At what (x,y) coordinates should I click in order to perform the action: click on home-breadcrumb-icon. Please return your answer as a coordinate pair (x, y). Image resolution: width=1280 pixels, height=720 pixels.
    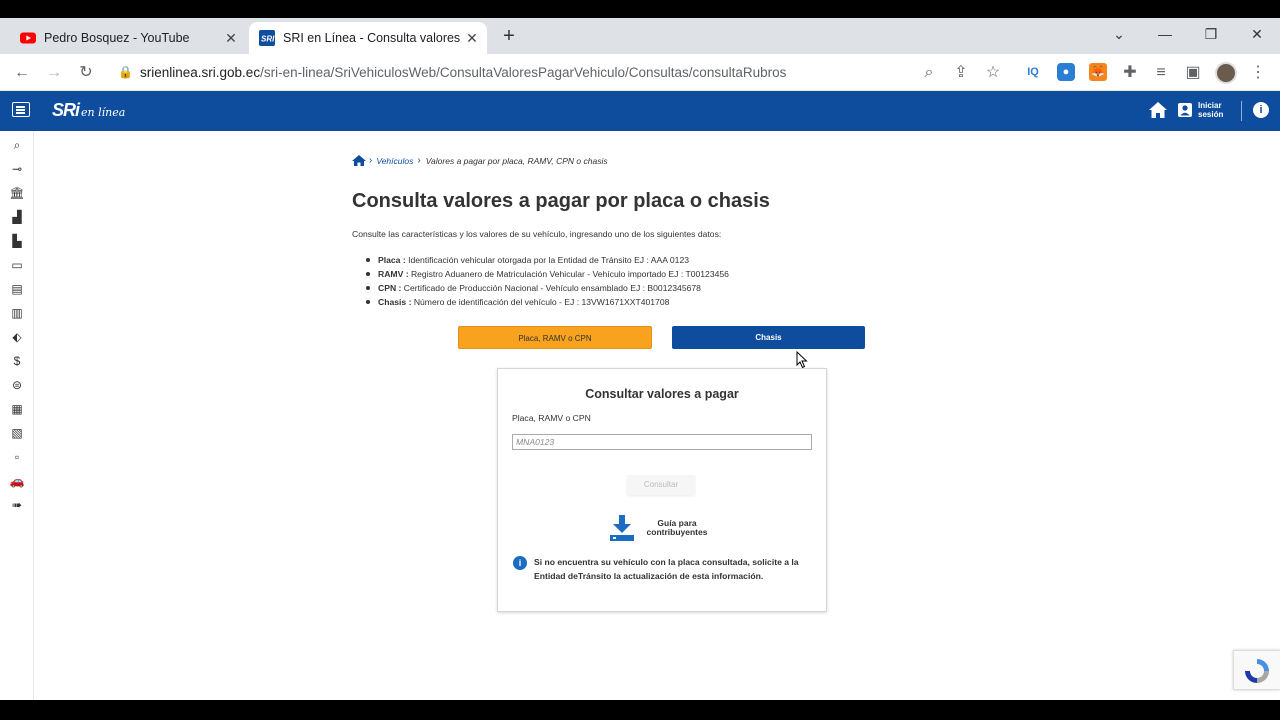
    Looking at the image, I should click on (359, 160).